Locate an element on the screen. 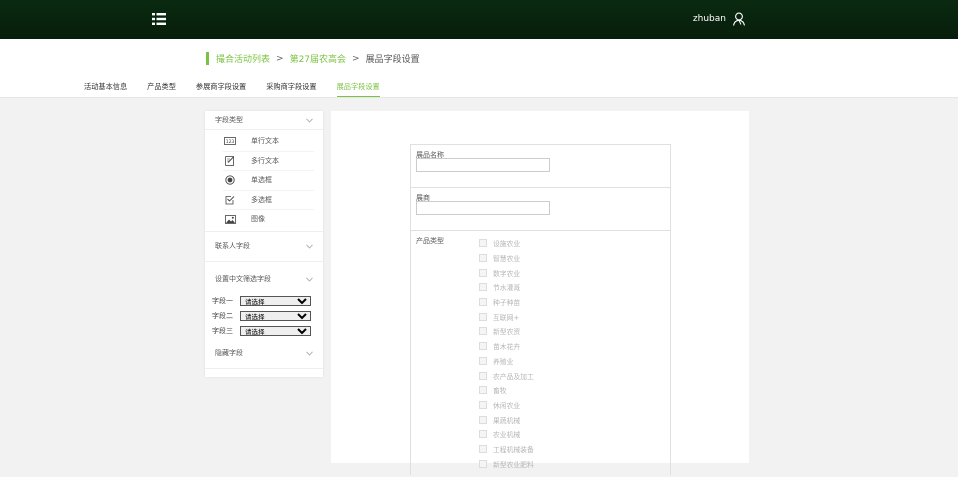  product-type-option: 数字农业 is located at coordinates (506, 272).